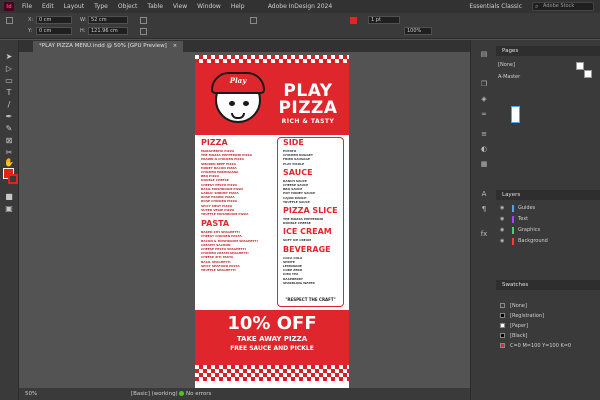 The width and height of the screenshot is (600, 400). I want to click on paragraph-panel-icon: ¶, so click(484, 209).